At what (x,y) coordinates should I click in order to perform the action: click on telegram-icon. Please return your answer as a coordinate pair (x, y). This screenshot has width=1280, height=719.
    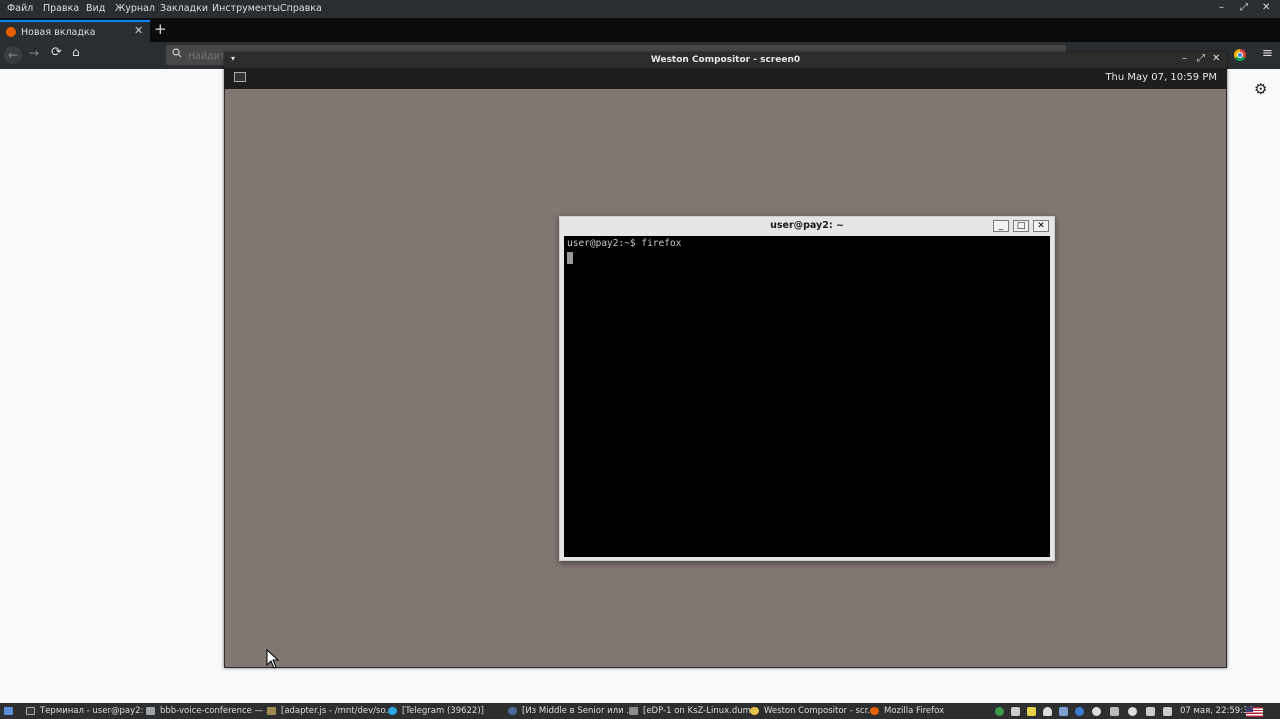
    Looking at the image, I should click on (392, 711).